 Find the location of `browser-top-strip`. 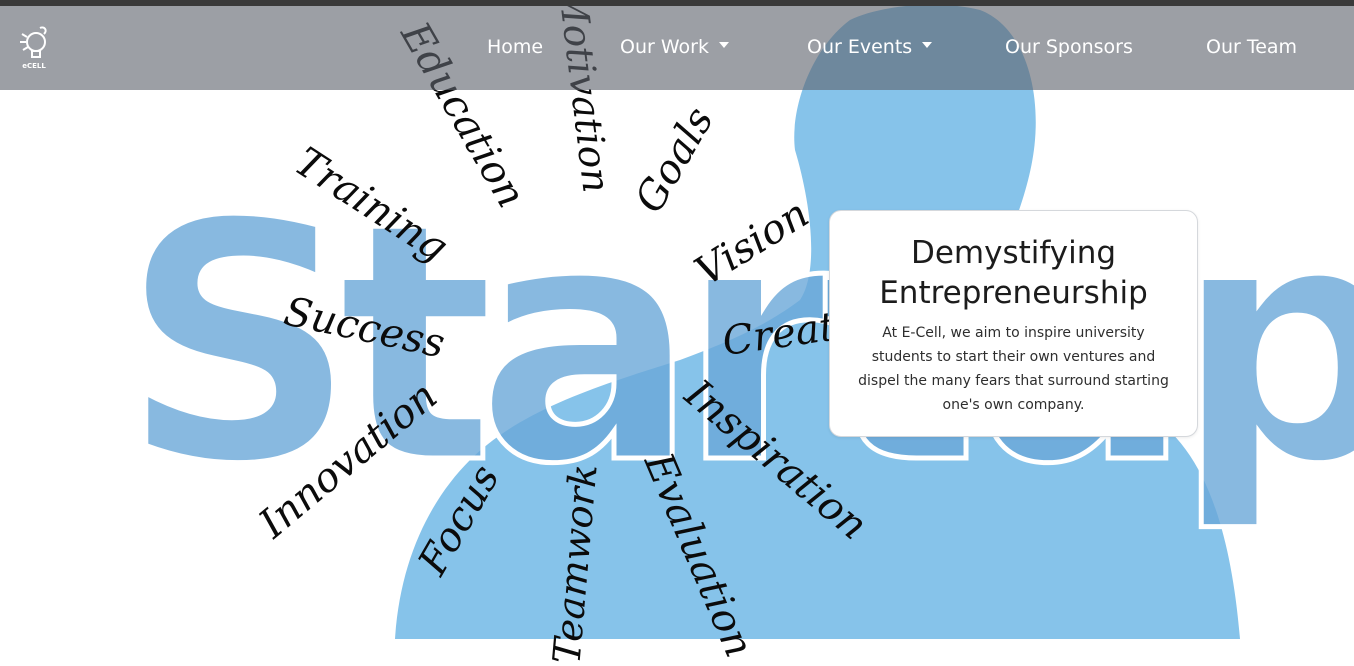

browser-top-strip is located at coordinates (677, 3).